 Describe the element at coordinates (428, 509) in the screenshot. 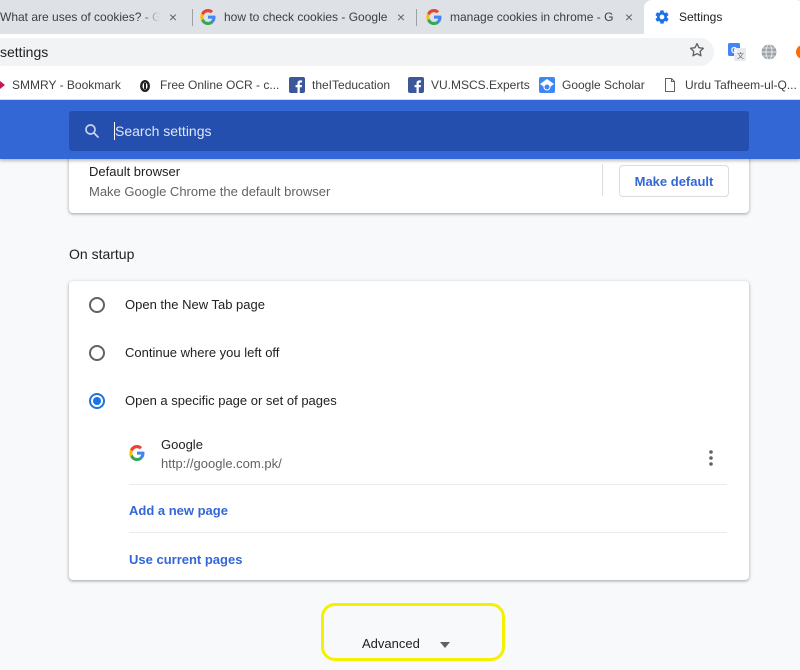

I see `add-new-page-row: Add a new page` at that location.